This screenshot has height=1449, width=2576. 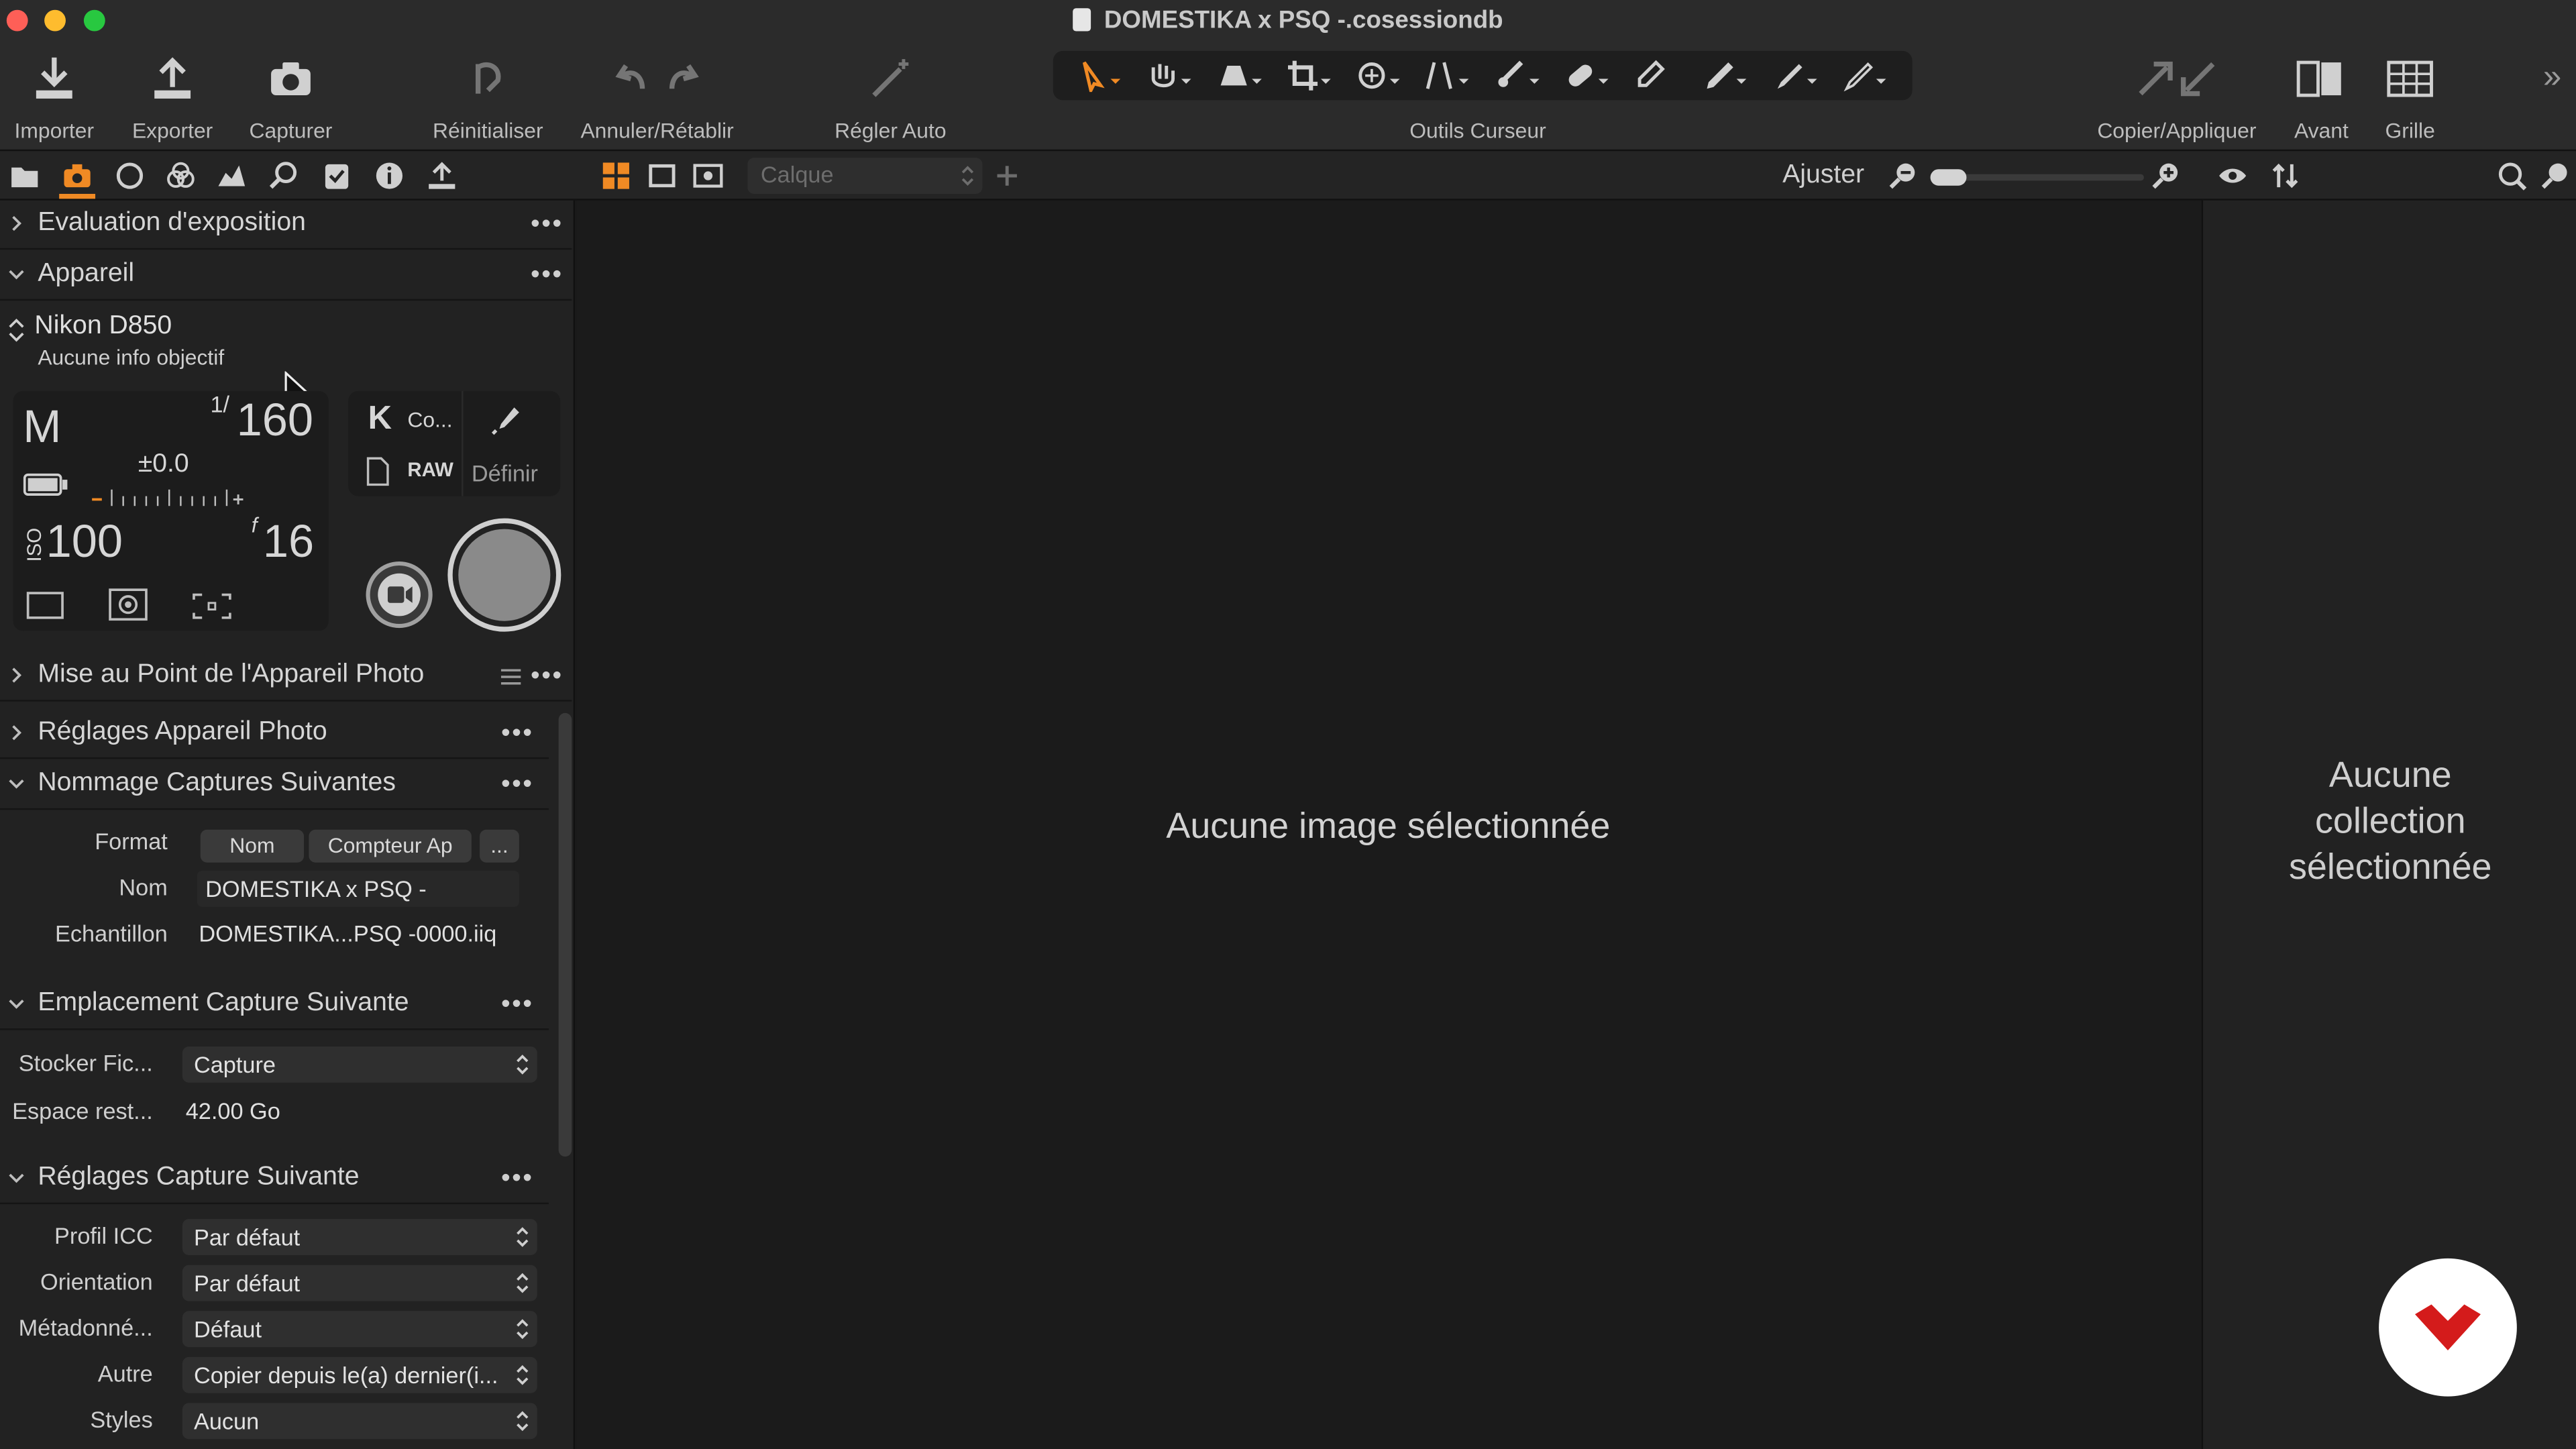 I want to click on single-view-icon, so click(x=662, y=176).